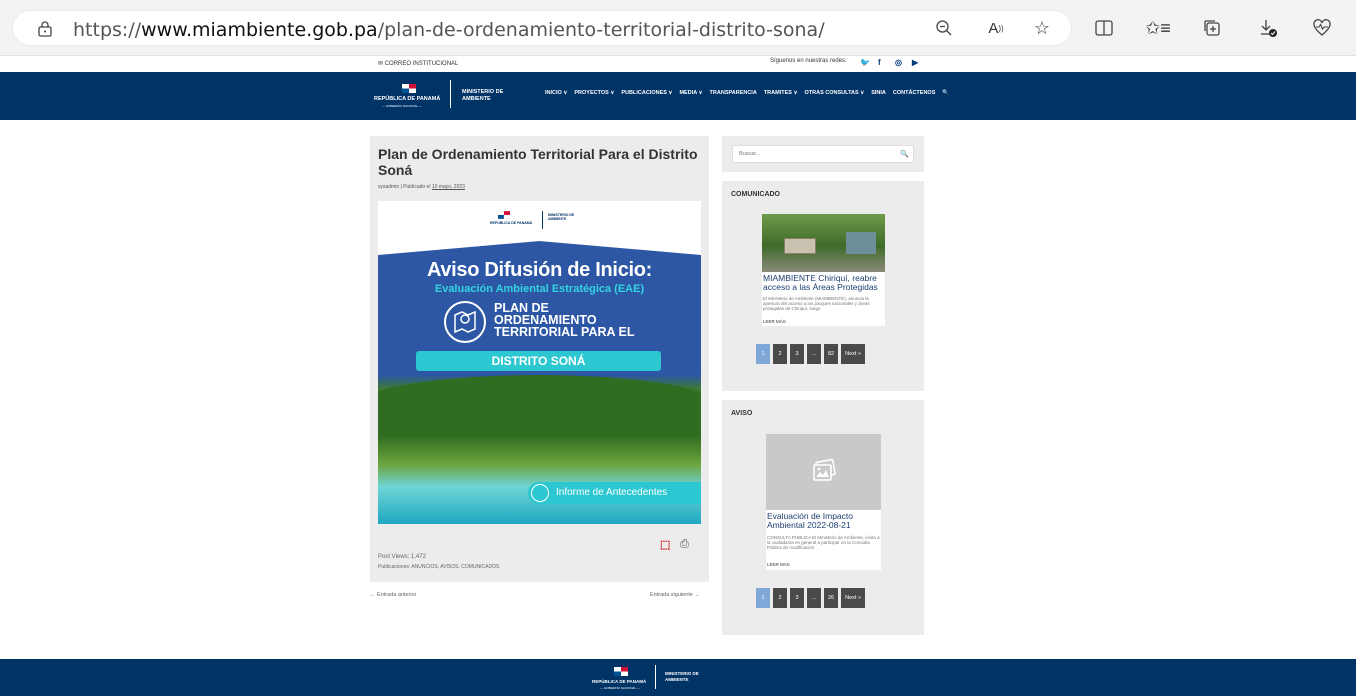 This screenshot has width=1356, height=696. What do you see at coordinates (778, 564) in the screenshot?
I see `aviso-read-more: LEER MÁS` at bounding box center [778, 564].